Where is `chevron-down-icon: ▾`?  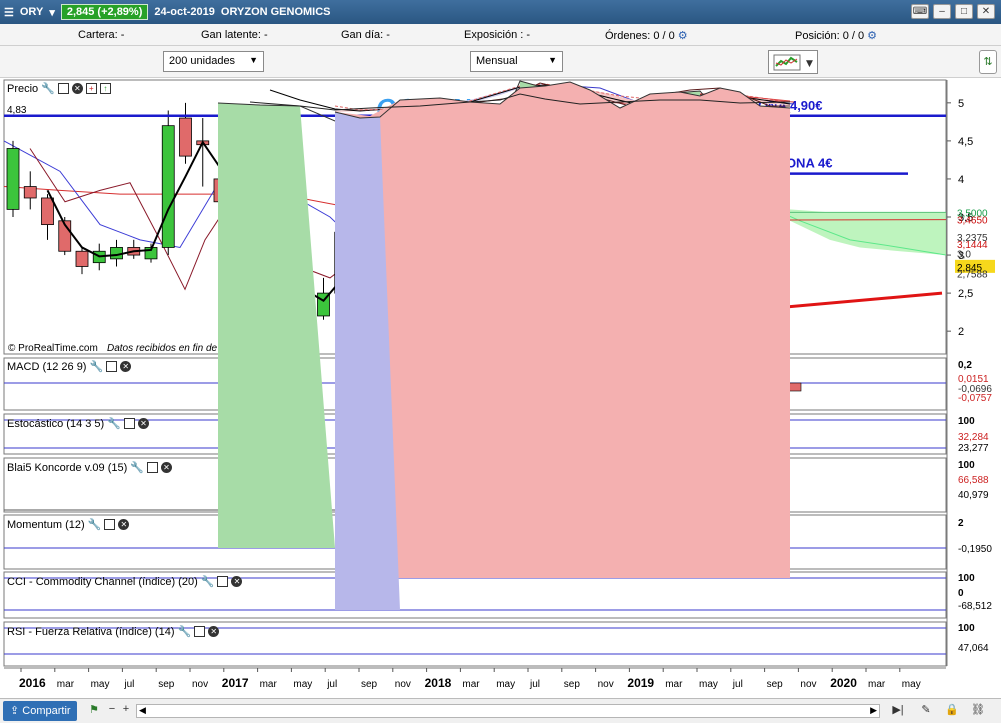 chevron-down-icon: ▾ is located at coordinates (52, 12).